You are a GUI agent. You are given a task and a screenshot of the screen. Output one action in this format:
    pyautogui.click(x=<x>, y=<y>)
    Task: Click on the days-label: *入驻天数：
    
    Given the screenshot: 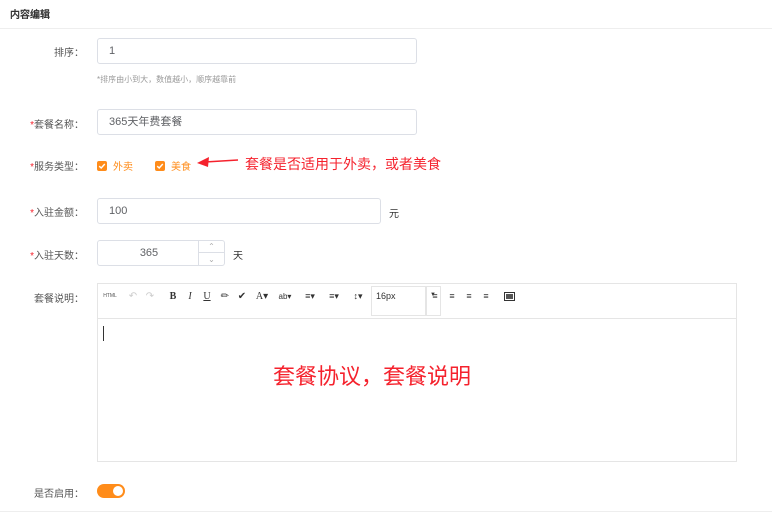 What is the action you would take?
    pyautogui.click(x=42, y=254)
    